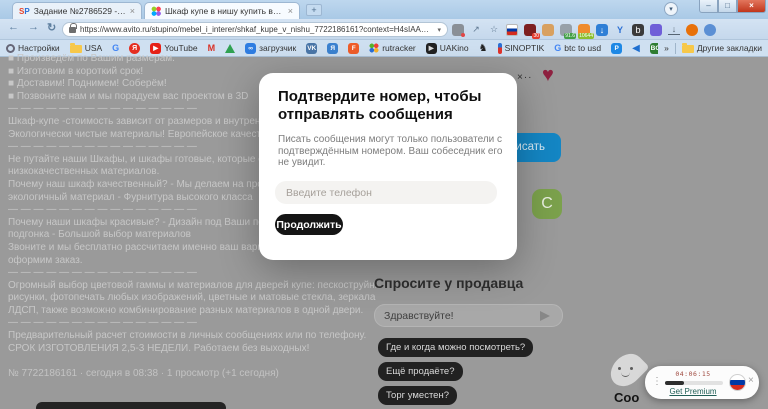 The height and width of the screenshot is (409, 768). What do you see at coordinates (374, 48) in the screenshot?
I see `clover-icon` at bounding box center [374, 48].